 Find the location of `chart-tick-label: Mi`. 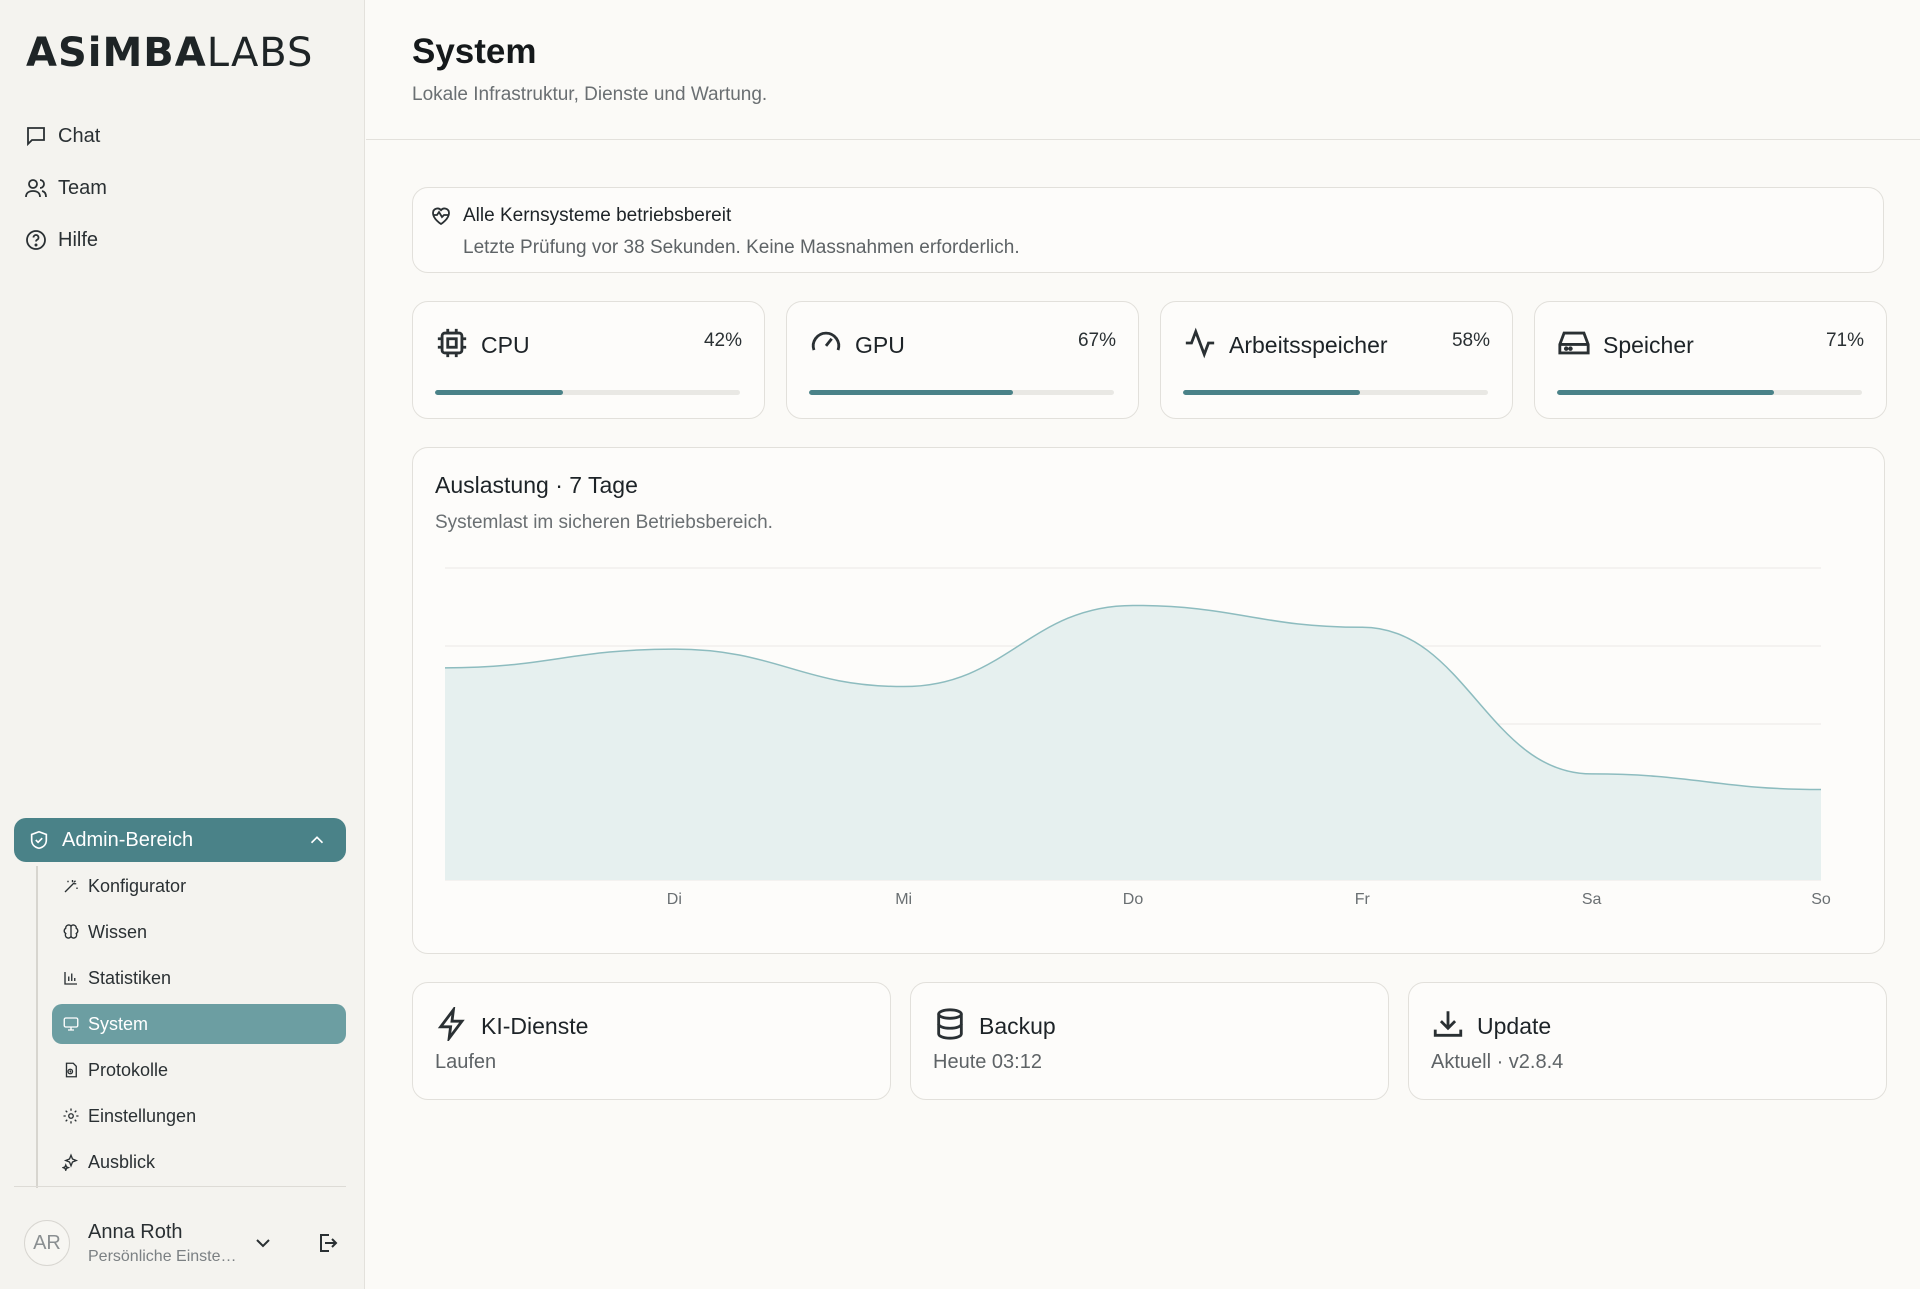

chart-tick-label: Mi is located at coordinates (903, 899).